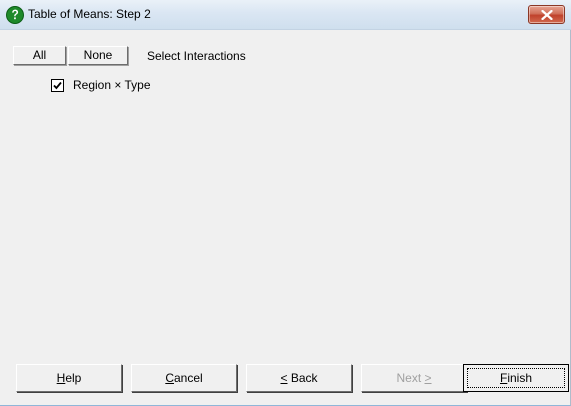  I want to click on interaction-label: Region × Type, so click(112, 85).